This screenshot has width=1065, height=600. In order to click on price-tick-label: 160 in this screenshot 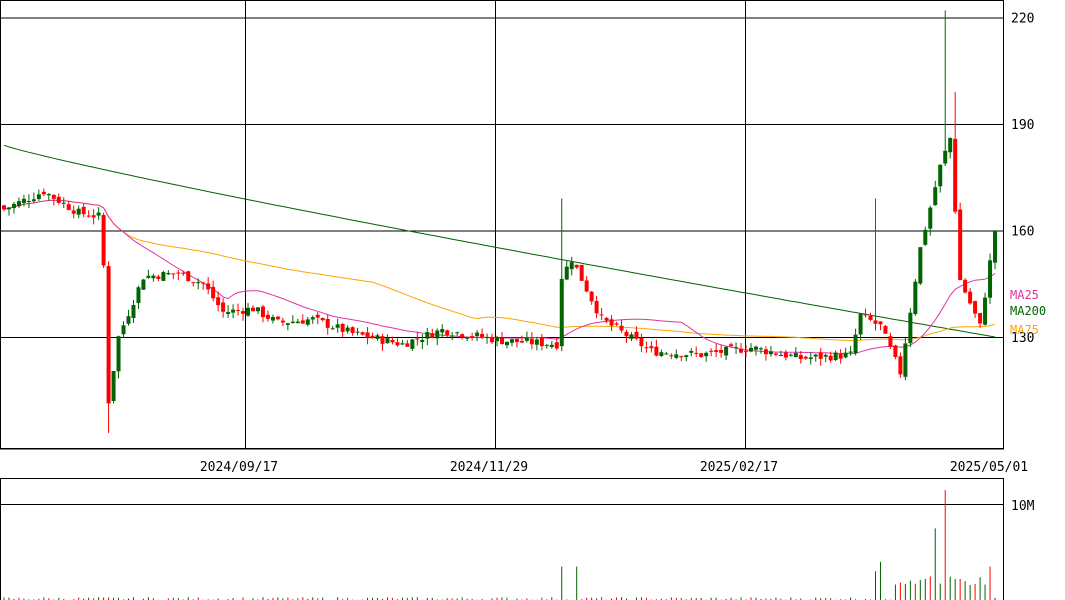, I will do `click(1022, 232)`.